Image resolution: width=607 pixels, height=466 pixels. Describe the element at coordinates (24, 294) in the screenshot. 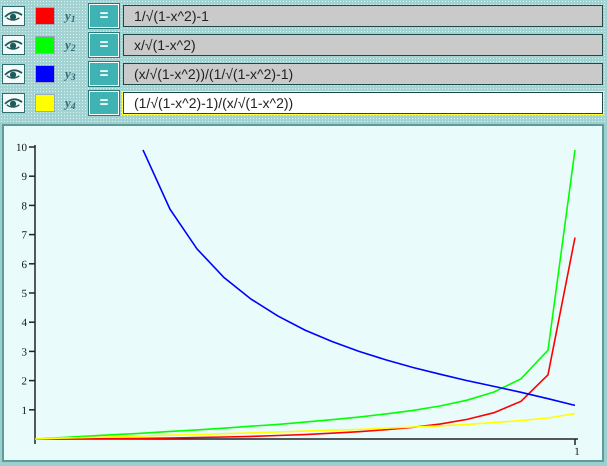

I see `tick-label: 5` at that location.